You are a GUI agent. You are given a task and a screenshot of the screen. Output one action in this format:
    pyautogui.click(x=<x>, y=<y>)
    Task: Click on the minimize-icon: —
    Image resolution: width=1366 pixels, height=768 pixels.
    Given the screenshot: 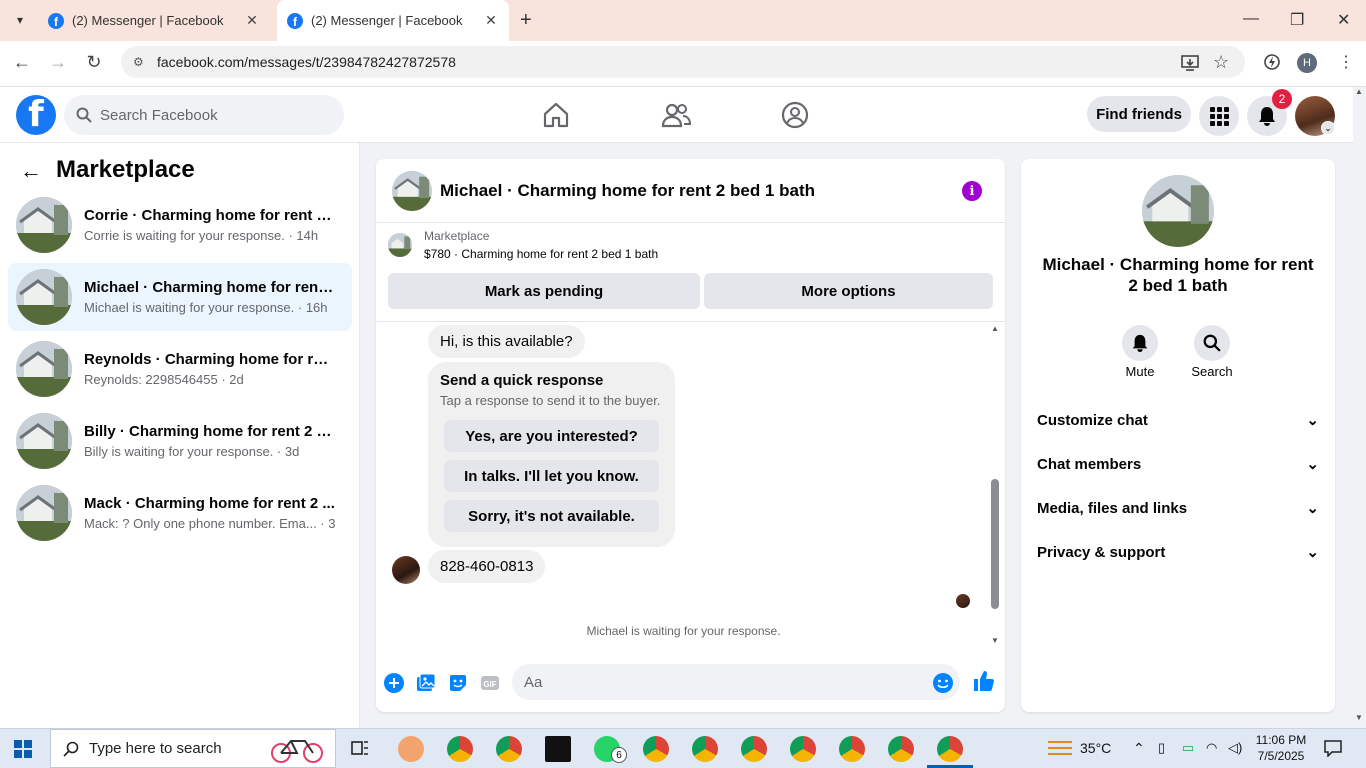 What is the action you would take?
    pyautogui.click(x=1251, y=19)
    